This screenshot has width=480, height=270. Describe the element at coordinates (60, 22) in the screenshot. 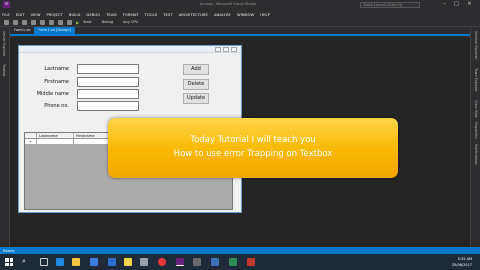

I see `undo-icon` at that location.